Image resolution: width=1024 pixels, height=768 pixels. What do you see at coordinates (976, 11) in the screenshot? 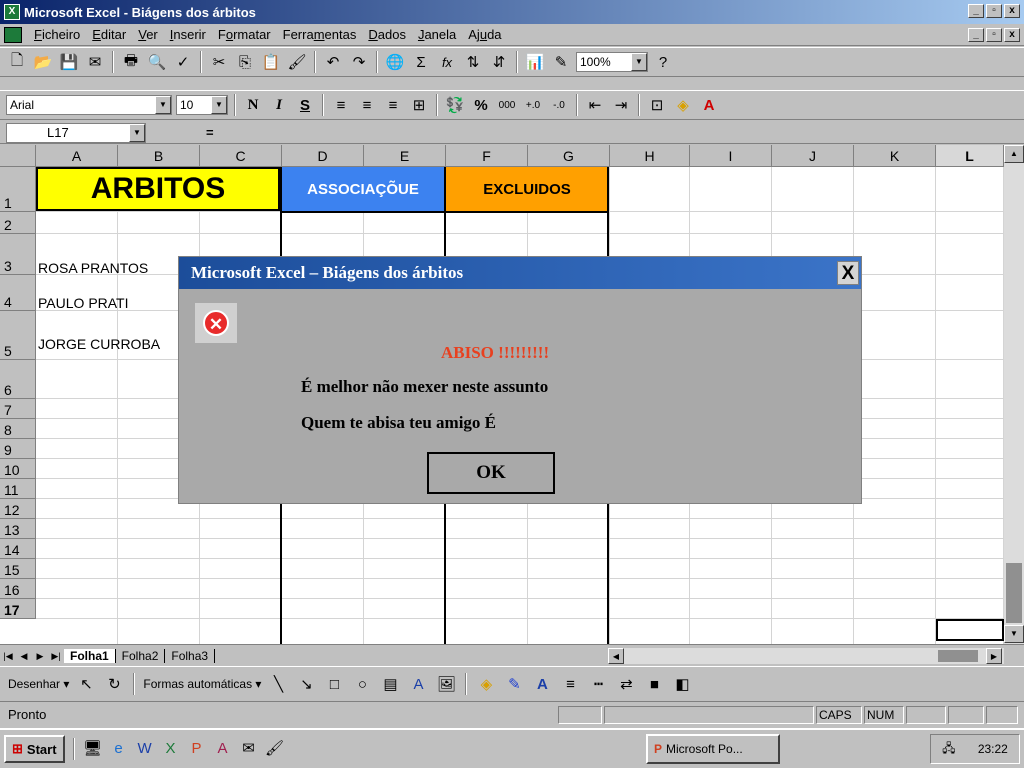
I see `minimize-button: _` at bounding box center [976, 11].